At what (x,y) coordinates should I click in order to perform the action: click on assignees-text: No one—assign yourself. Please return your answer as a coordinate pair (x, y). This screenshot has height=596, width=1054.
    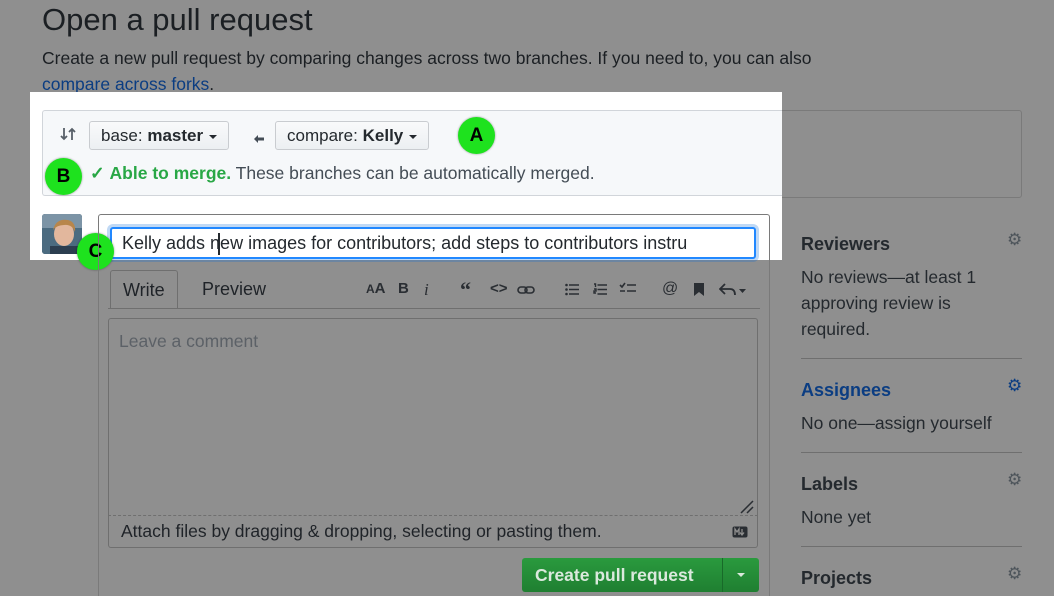
    Looking at the image, I should click on (896, 423).